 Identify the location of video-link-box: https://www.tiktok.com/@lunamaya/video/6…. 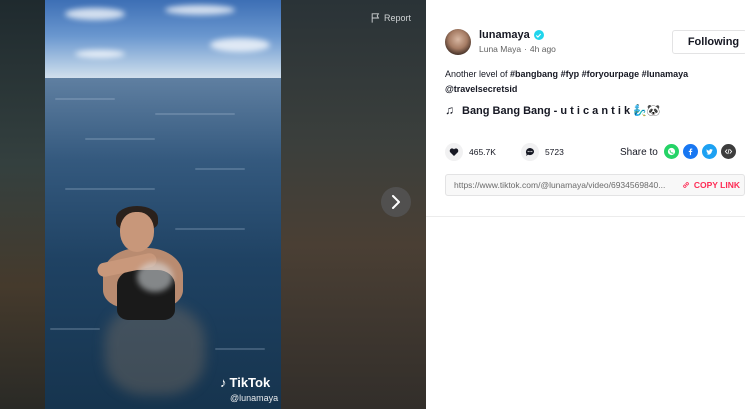
(595, 185).